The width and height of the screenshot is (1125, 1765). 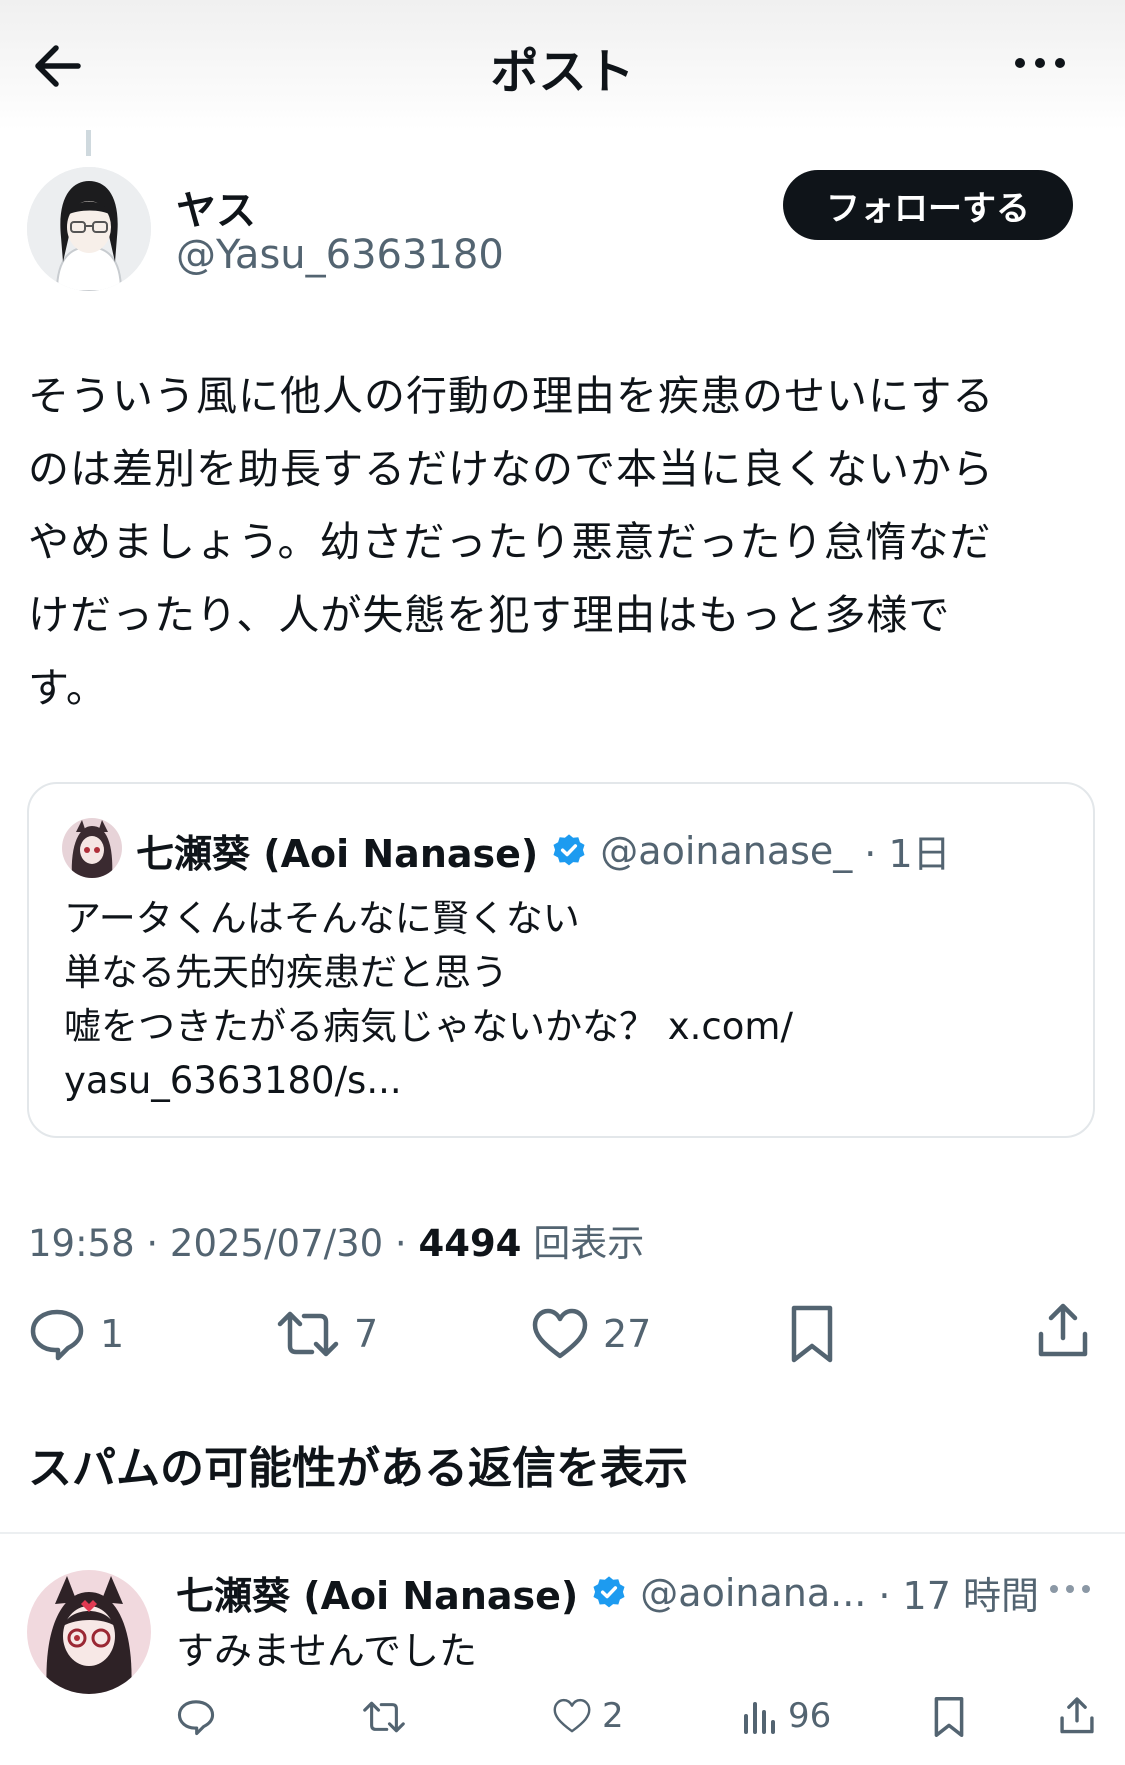 What do you see at coordinates (613, 1716) in the screenshot?
I see `reply-like-count: 2` at bounding box center [613, 1716].